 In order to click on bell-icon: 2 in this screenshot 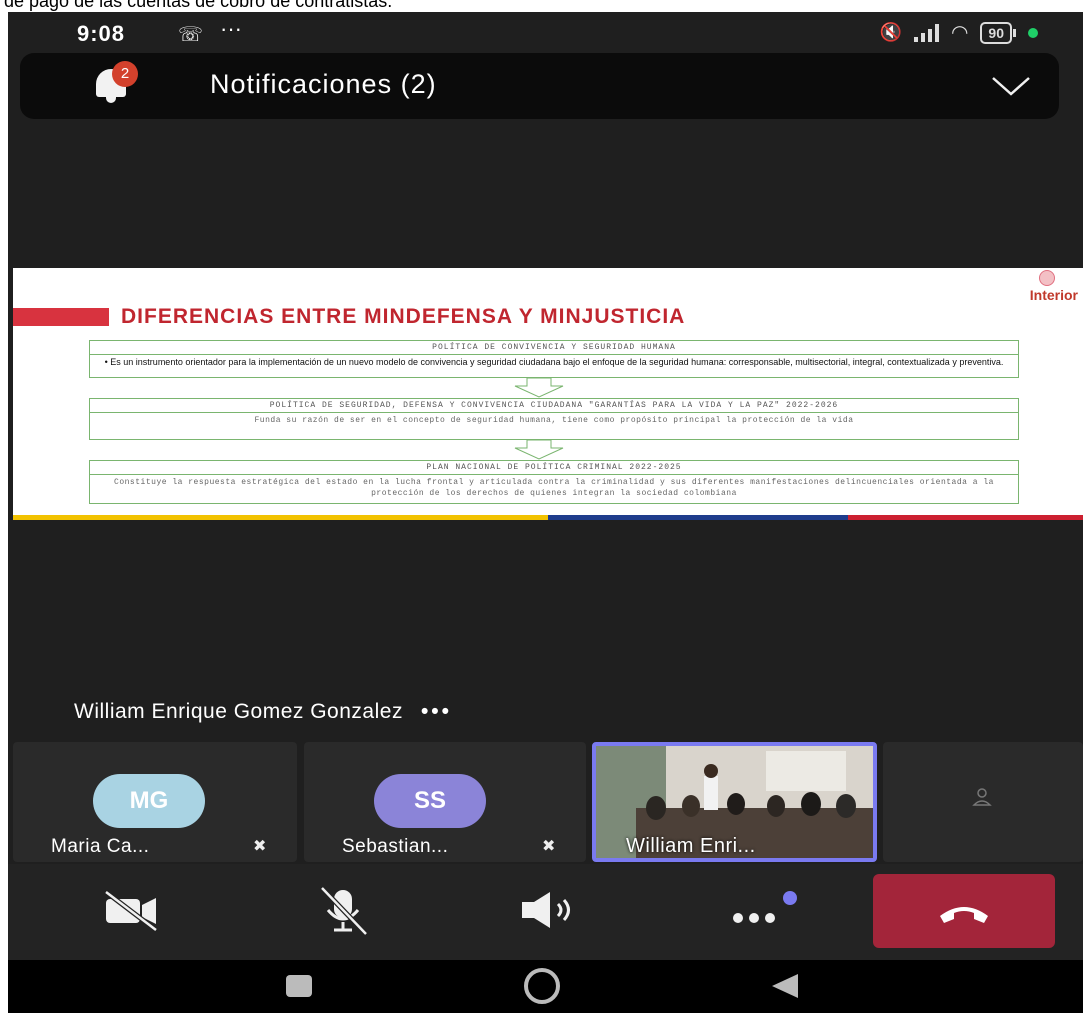, I will do `click(117, 82)`.